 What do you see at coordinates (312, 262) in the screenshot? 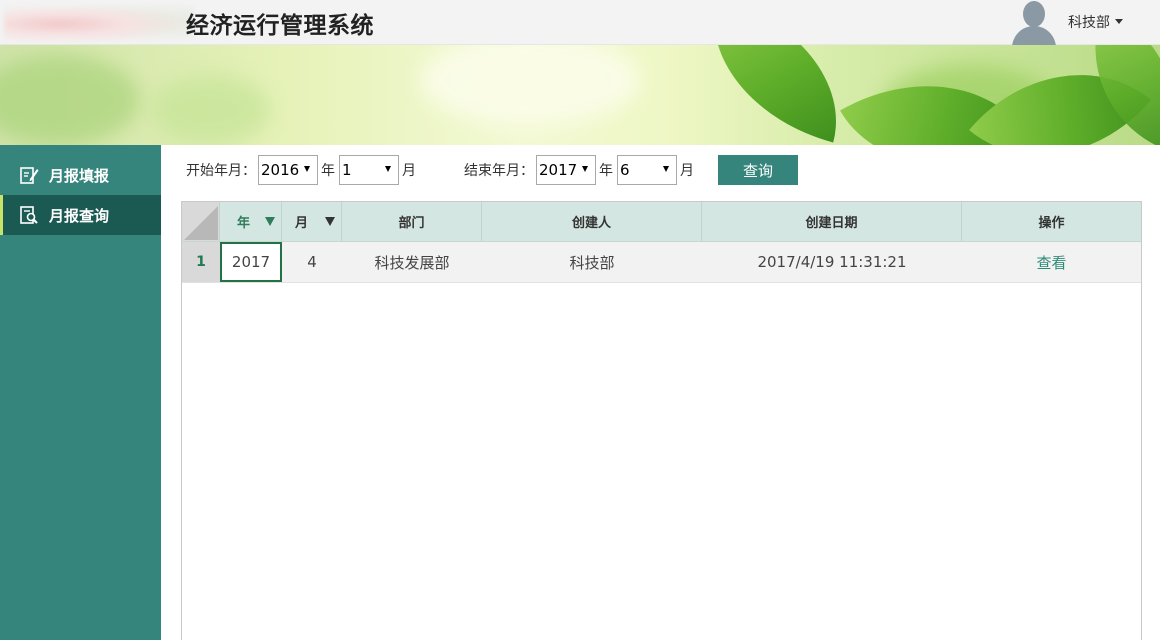
I see `cell-month: 4` at bounding box center [312, 262].